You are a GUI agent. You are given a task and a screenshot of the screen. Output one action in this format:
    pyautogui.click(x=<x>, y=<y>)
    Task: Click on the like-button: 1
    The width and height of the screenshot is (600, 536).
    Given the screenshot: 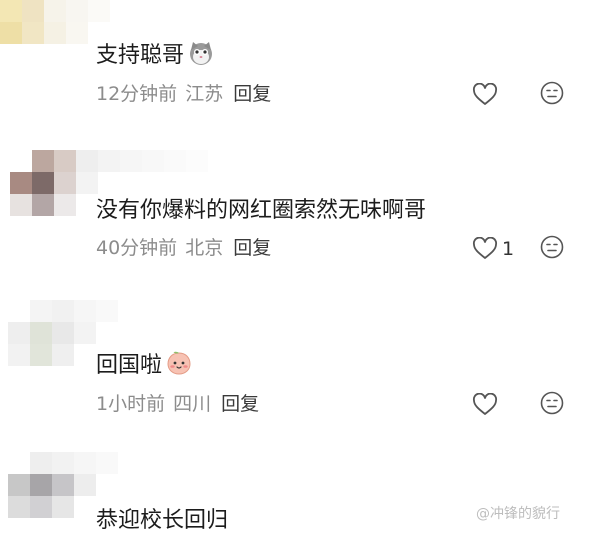 What is the action you would take?
    pyautogui.click(x=502, y=249)
    